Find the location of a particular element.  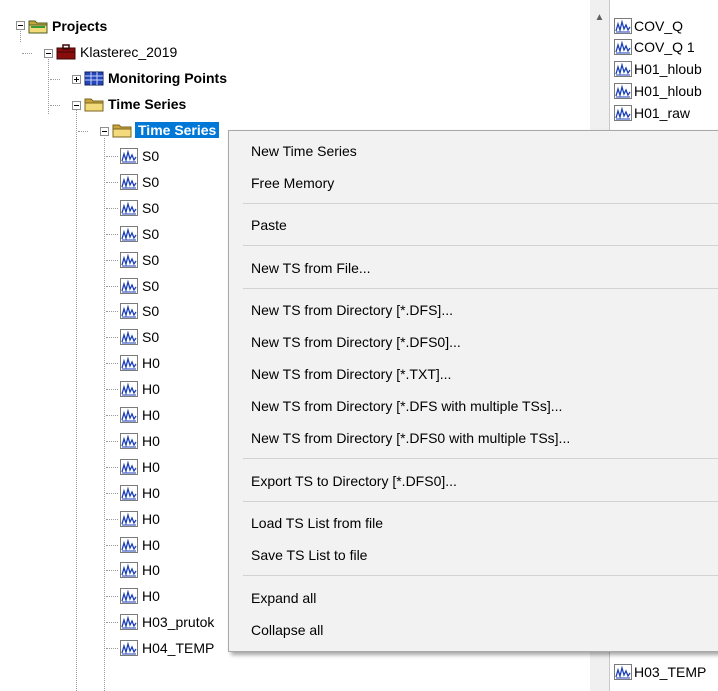

briefcase-icon is located at coordinates (66, 52).